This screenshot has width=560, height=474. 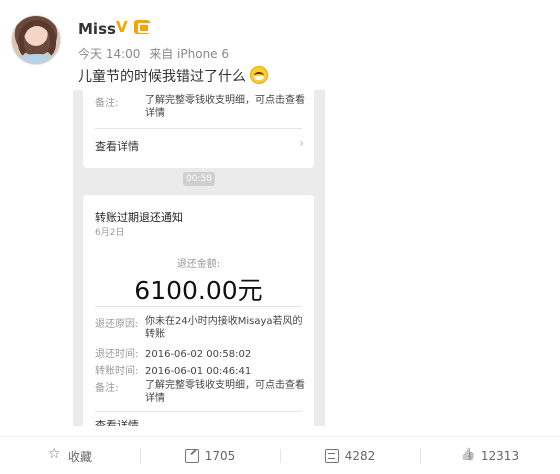 What do you see at coordinates (189, 54) in the screenshot?
I see `post-source: 来自 iPhone 6` at bounding box center [189, 54].